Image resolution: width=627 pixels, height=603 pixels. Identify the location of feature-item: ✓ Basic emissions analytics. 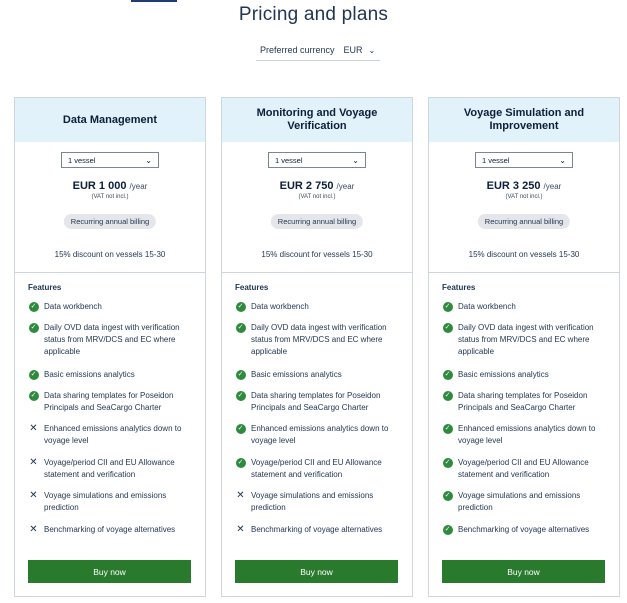
(113, 375).